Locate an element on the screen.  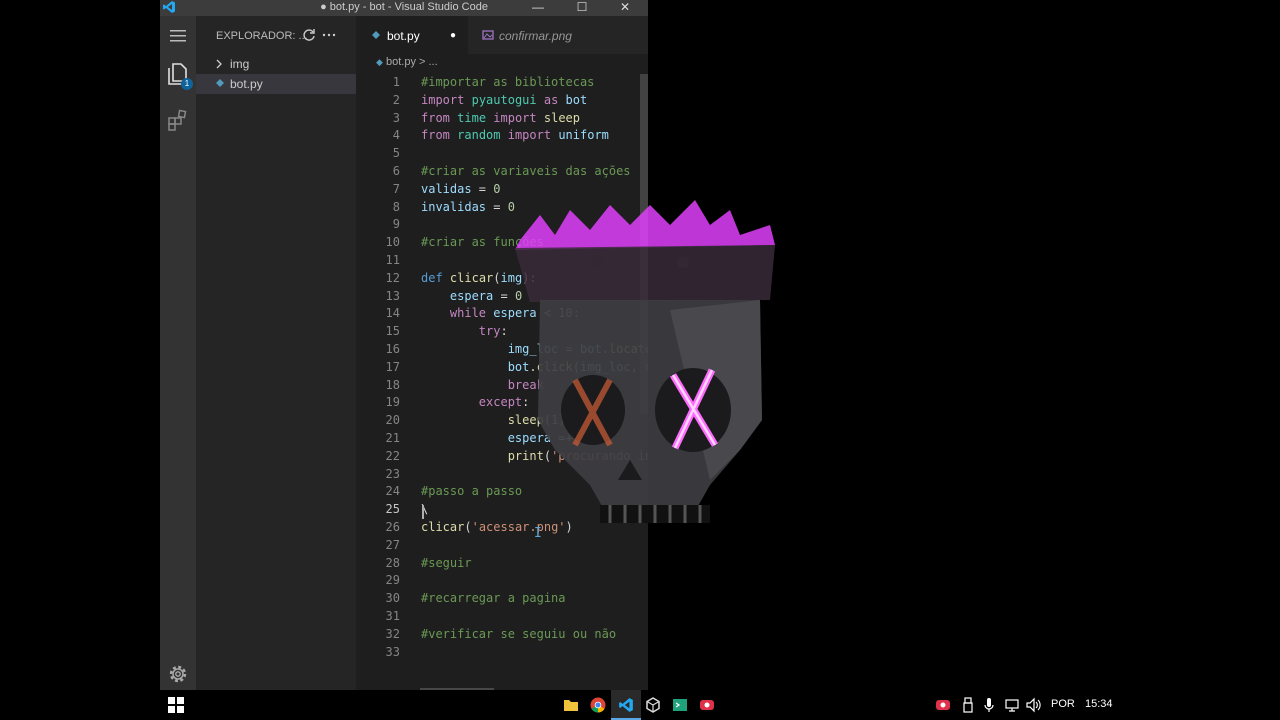
line-number: 30 is located at coordinates (392, 598).